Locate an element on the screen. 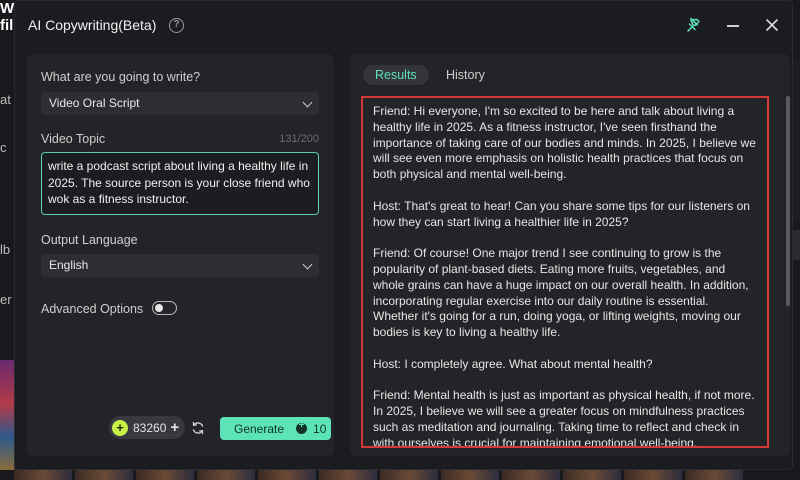 The width and height of the screenshot is (800, 480). advanced-options-label: Advanced Options is located at coordinates (92, 309).